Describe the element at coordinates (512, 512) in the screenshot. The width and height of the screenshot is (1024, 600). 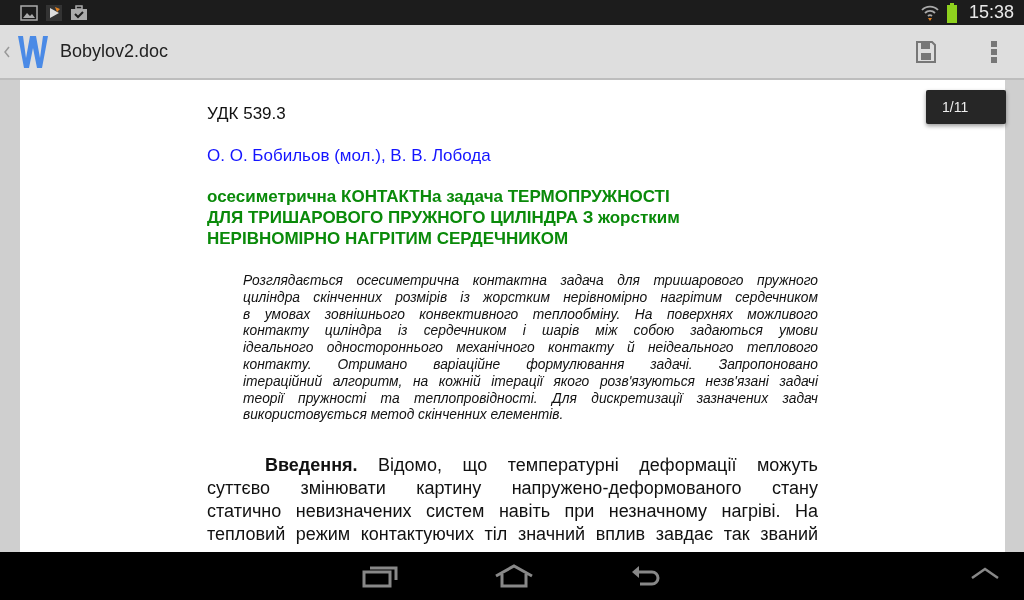
I see `body-text-line: статично невизначених систем навіть при незначному нагріві. На` at that location.